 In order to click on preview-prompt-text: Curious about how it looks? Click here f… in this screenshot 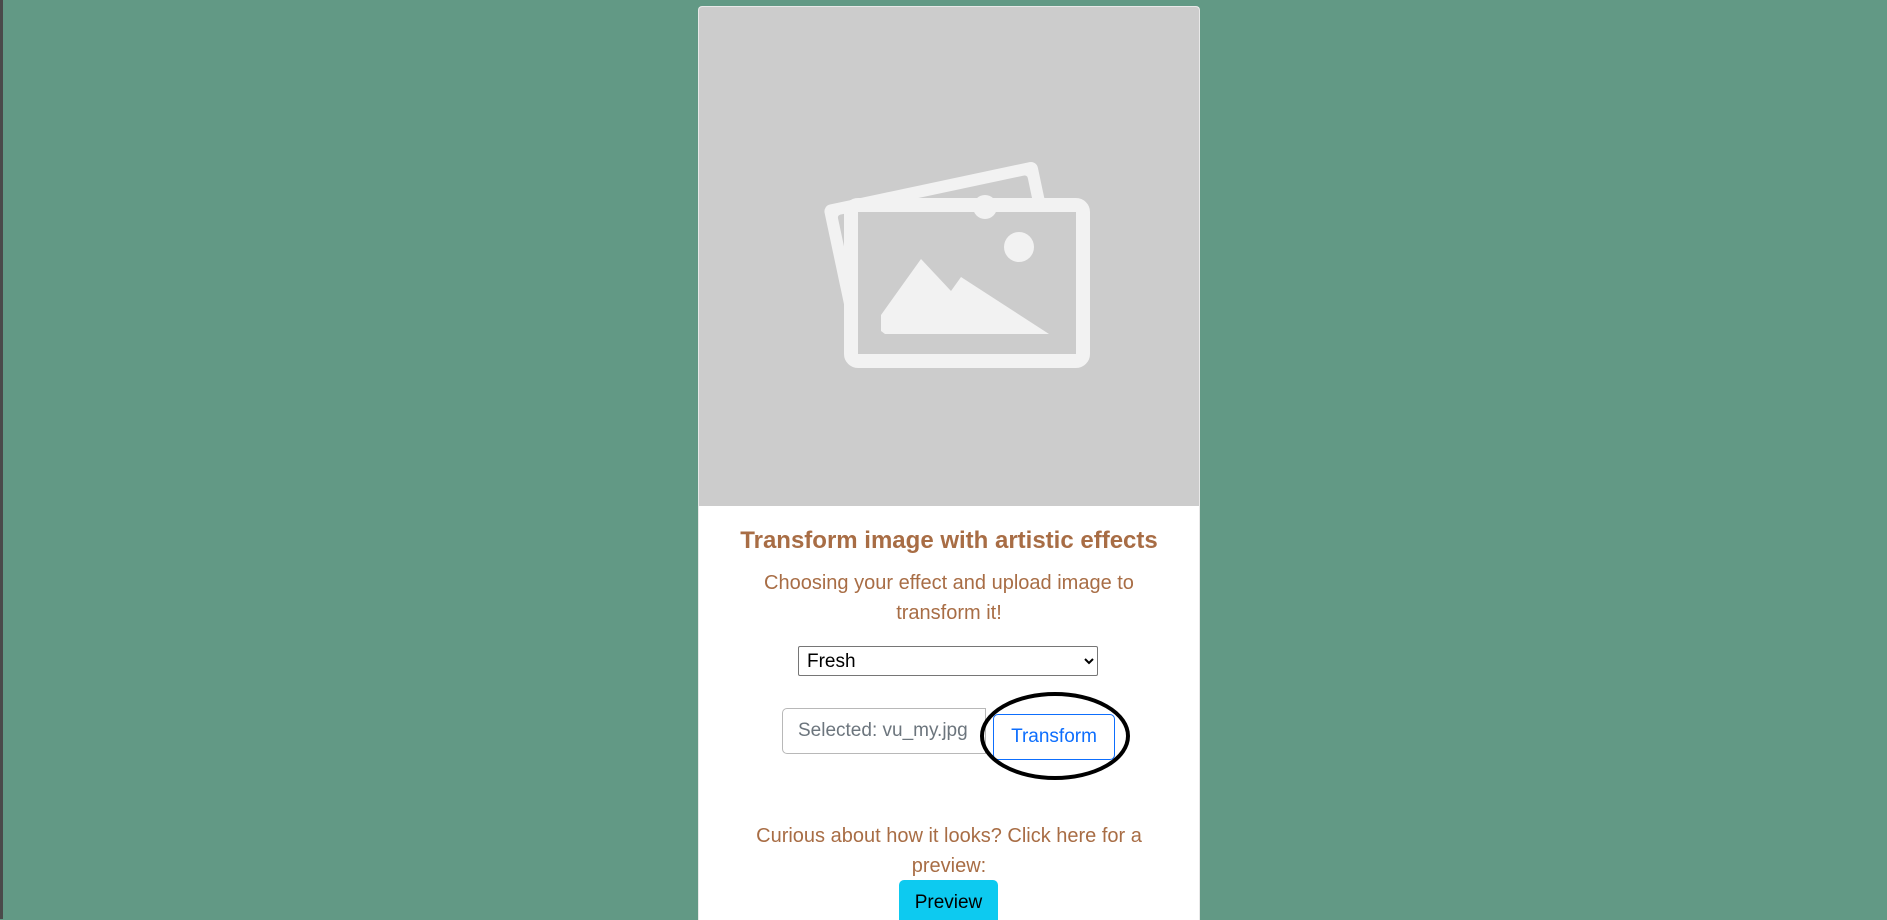, I will do `click(949, 851)`.